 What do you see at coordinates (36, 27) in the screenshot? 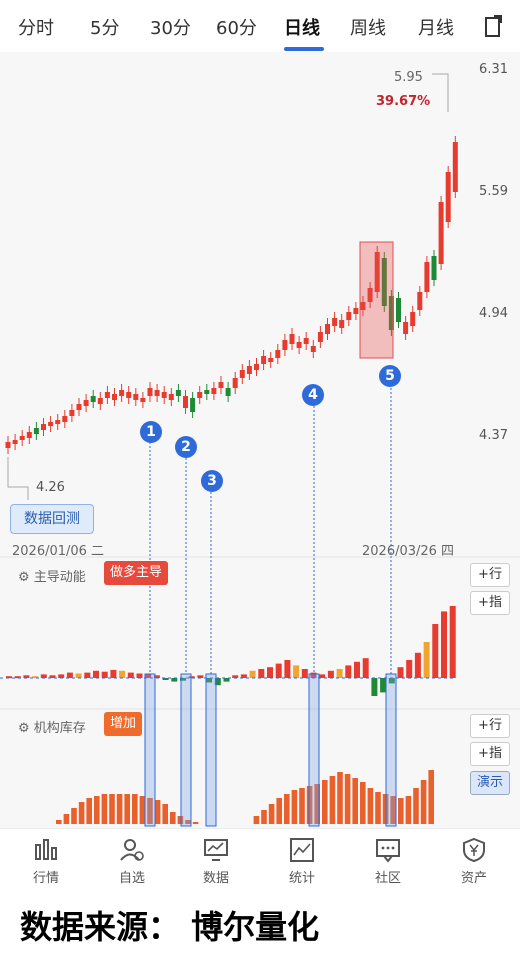
I see `tab-minute: 分时` at bounding box center [36, 27].